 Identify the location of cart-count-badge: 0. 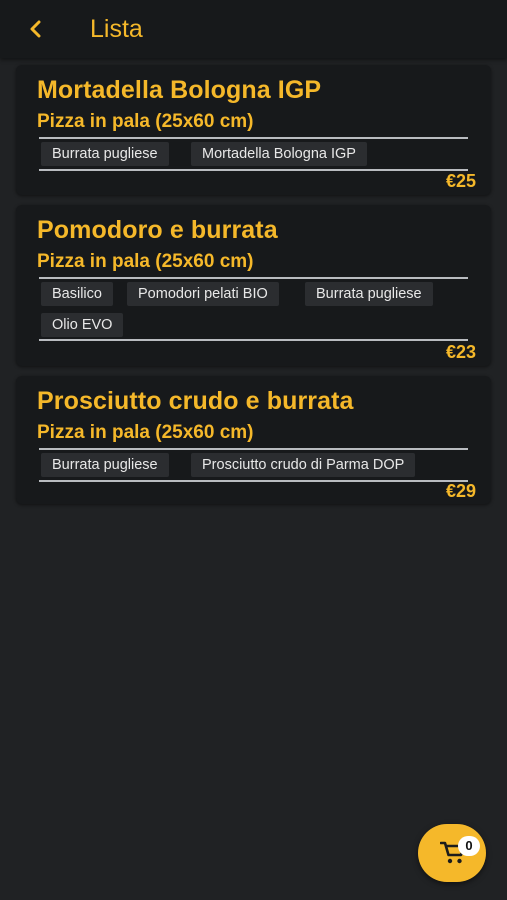
(469, 846).